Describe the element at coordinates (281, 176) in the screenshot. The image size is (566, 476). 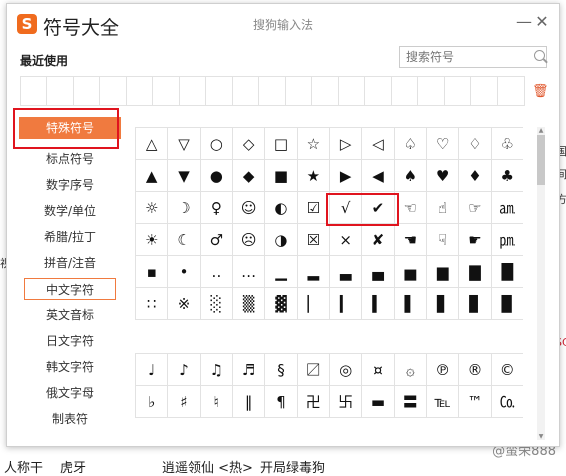
I see `symbol-cell: ■` at that location.